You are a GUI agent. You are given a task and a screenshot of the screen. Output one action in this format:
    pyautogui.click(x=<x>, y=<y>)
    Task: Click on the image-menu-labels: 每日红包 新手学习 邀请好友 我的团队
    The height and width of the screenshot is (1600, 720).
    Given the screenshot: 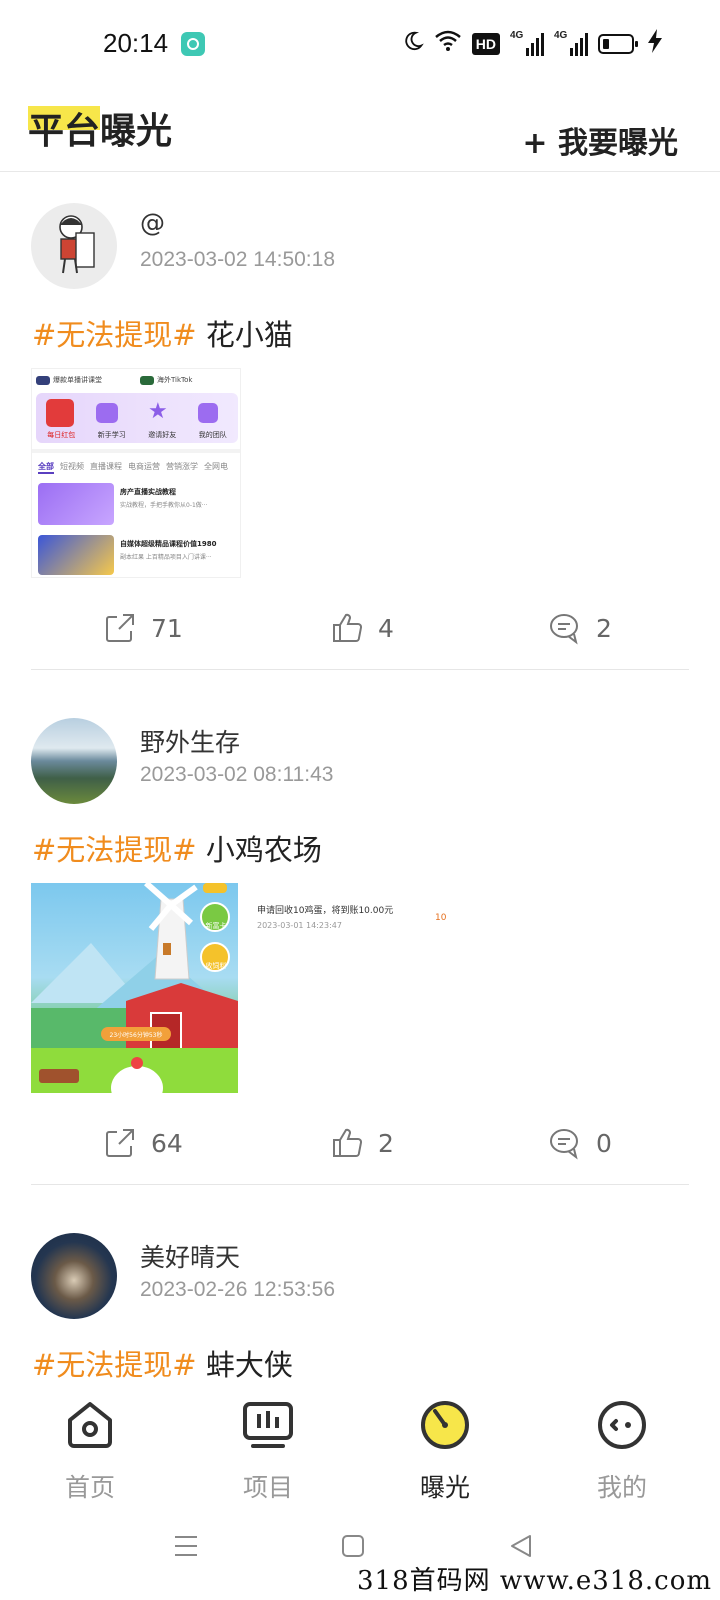 What is the action you would take?
    pyautogui.click(x=137, y=435)
    